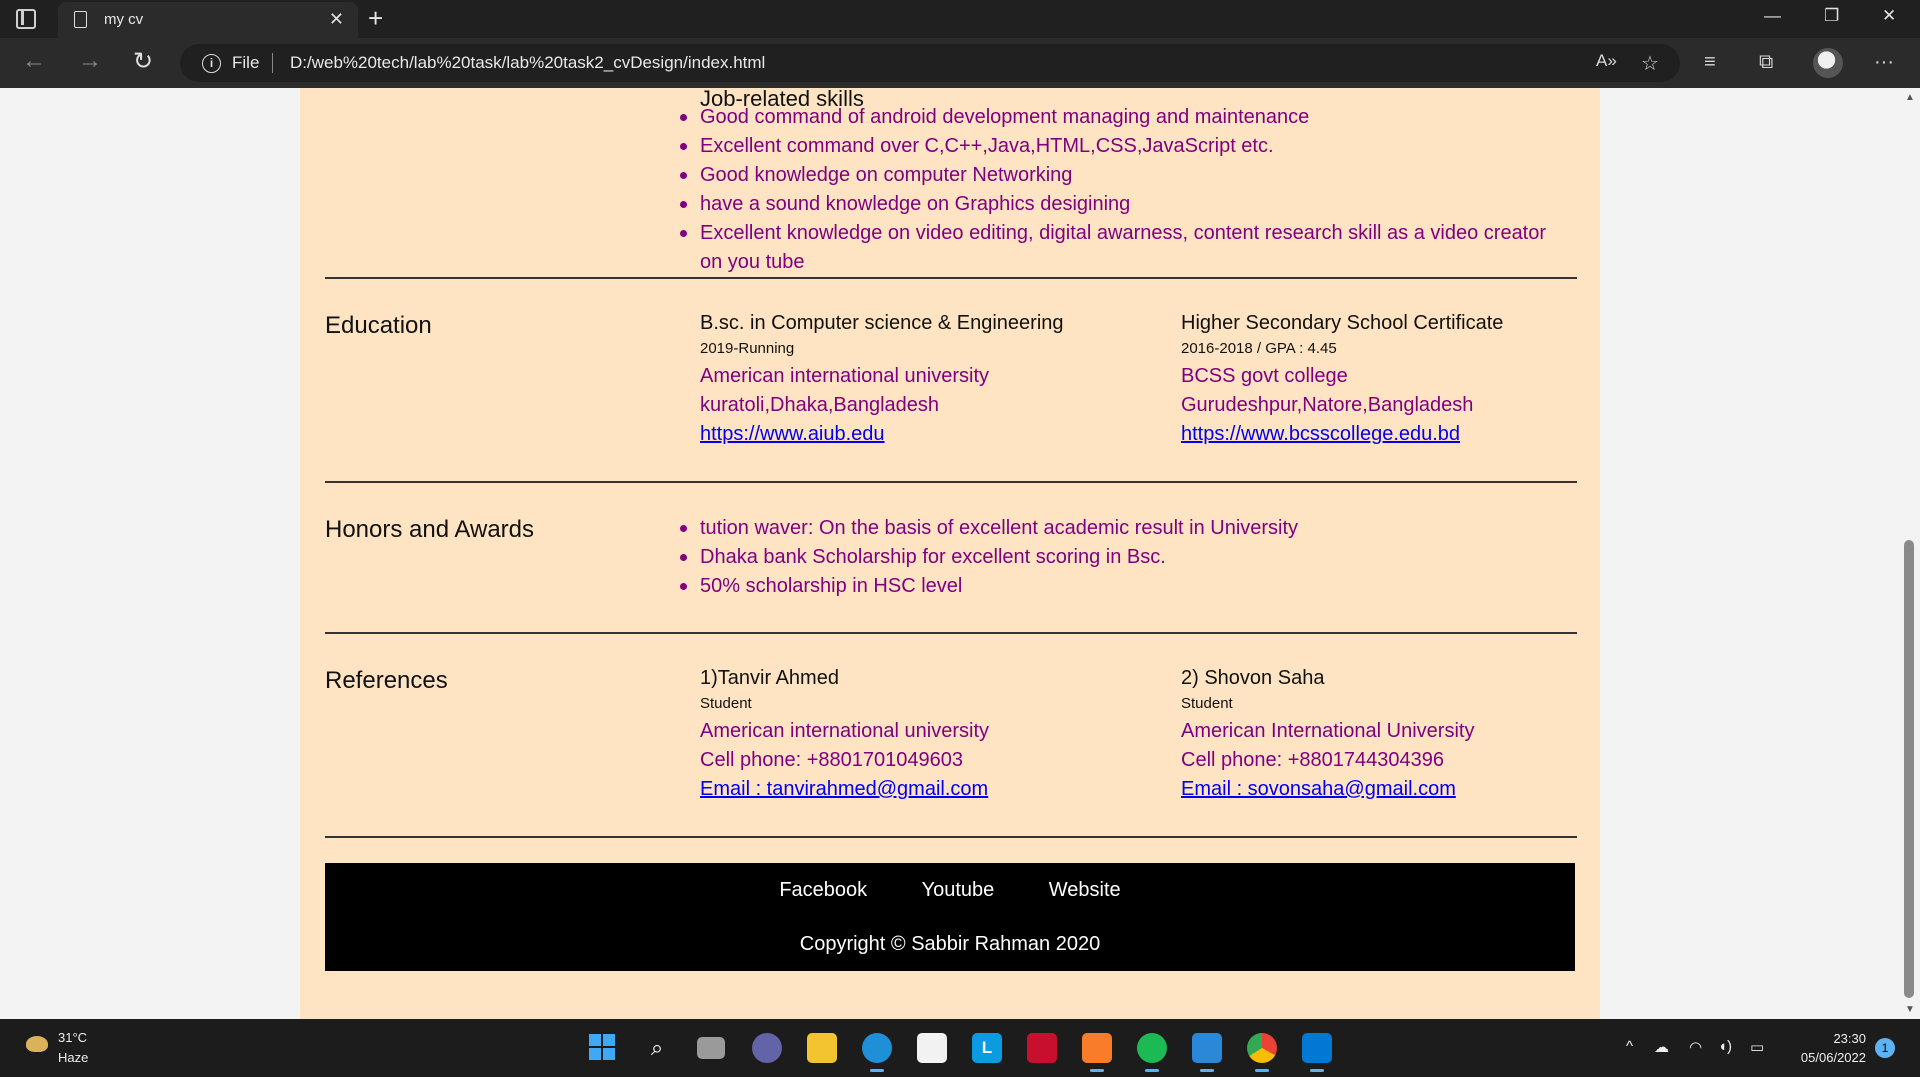  I want to click on xampp-icon, so click(1097, 1052).